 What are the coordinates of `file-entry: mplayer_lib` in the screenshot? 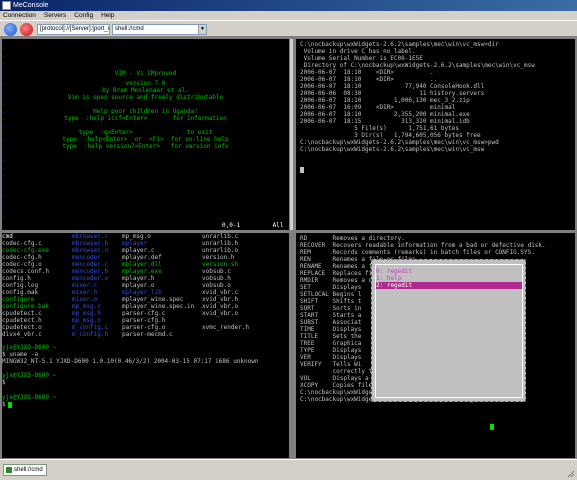 It's located at (142, 292).